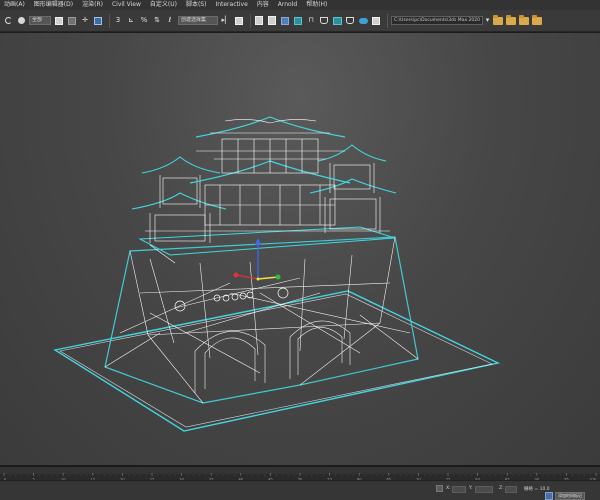  I want to click on angle-snap-label: 3, so click(118, 20).